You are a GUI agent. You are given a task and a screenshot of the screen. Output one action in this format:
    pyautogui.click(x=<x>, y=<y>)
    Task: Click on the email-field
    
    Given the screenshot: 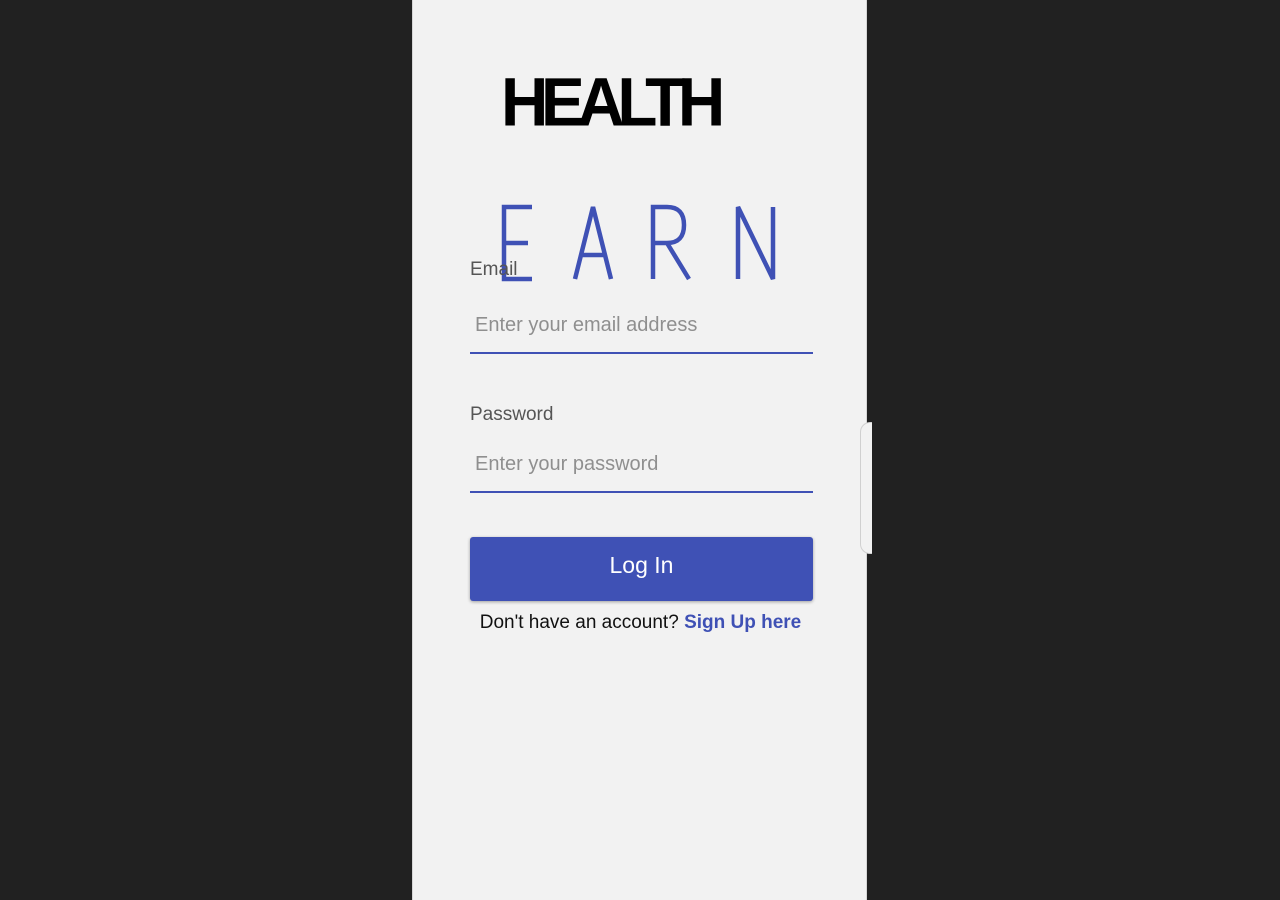 What is the action you would take?
    pyautogui.click(x=641, y=326)
    